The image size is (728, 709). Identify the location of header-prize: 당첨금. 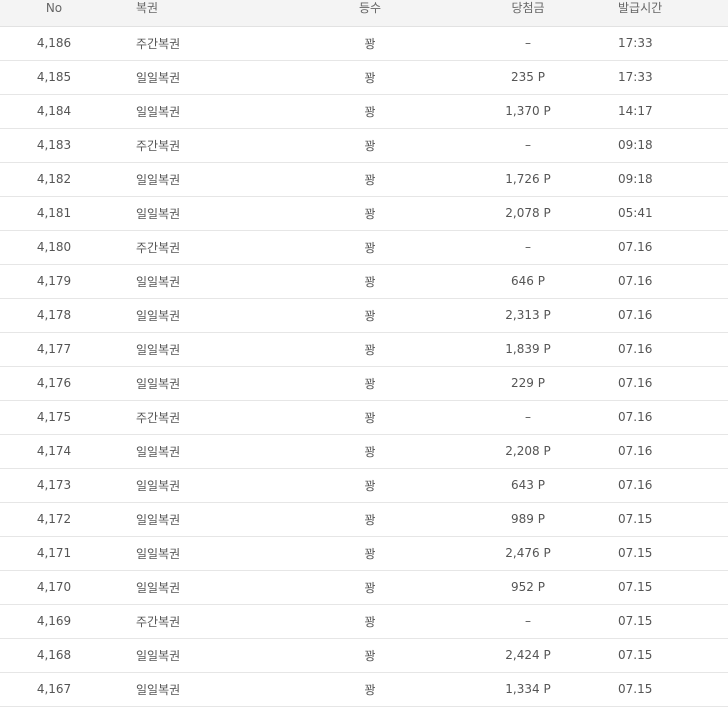
(528, 13).